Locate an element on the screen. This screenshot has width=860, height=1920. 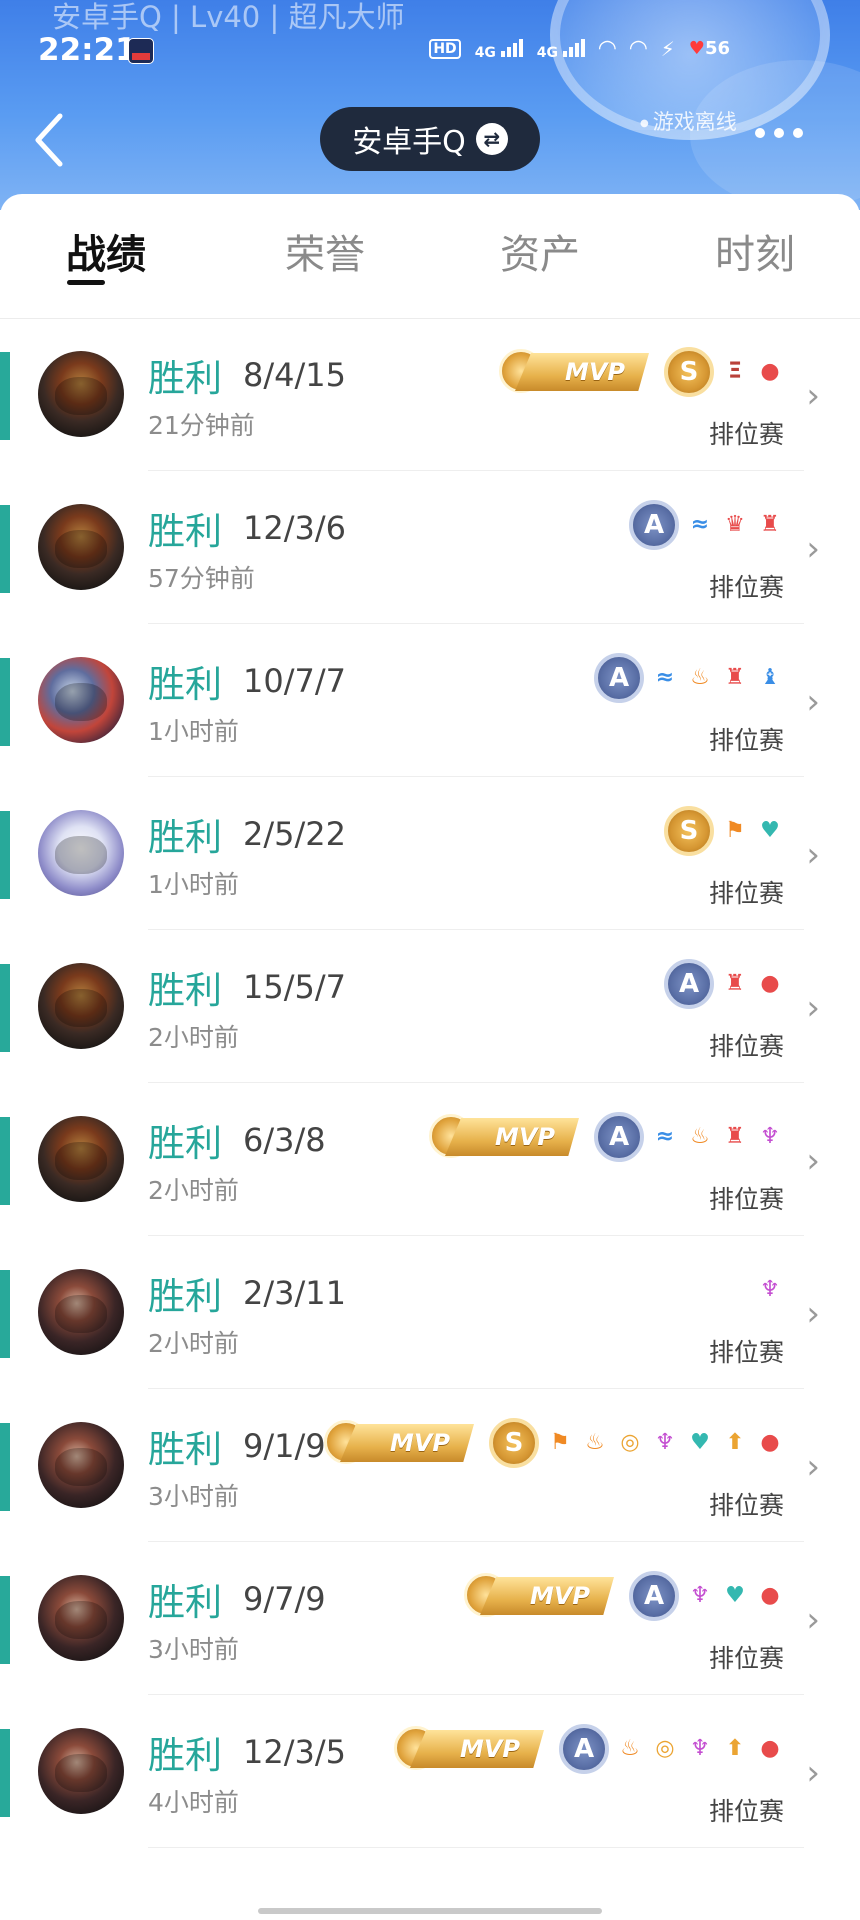
match-time: 2小时前 is located at coordinates (193, 1190).